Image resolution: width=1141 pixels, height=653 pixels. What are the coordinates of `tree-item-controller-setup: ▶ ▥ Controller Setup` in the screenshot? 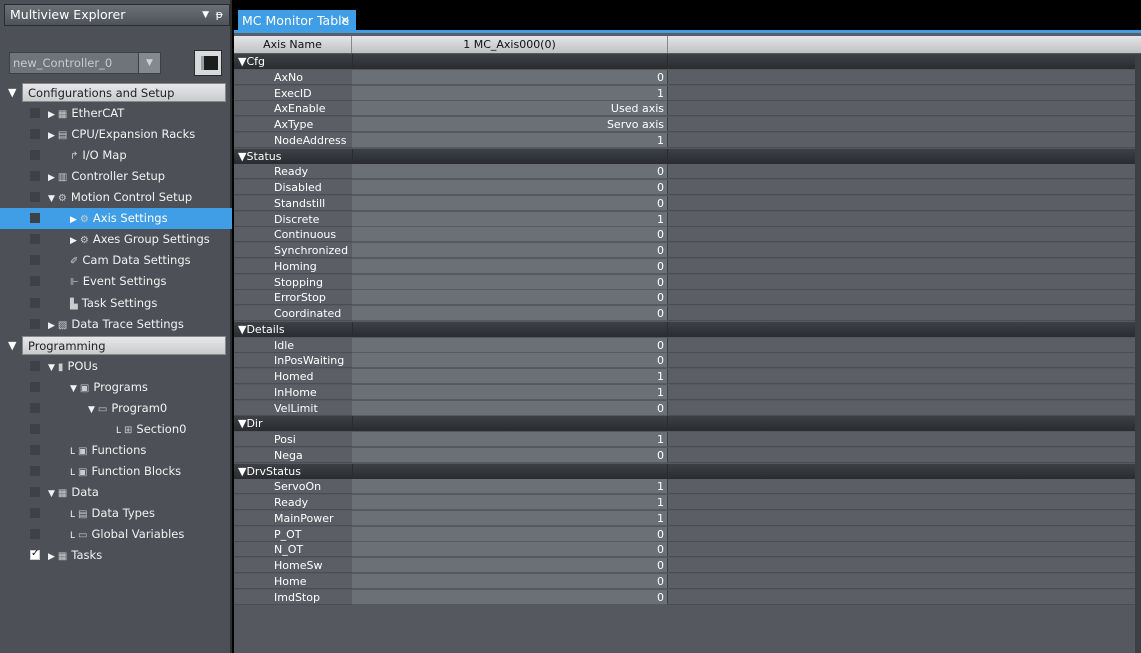 It's located at (116, 176).